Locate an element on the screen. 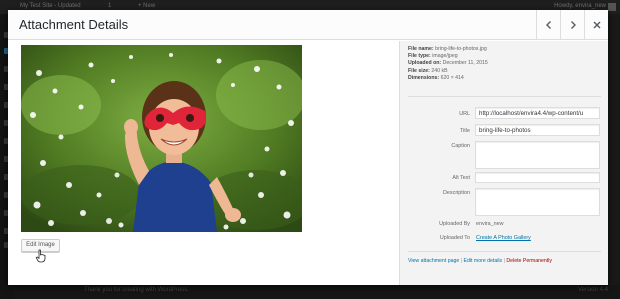 This screenshot has height=299, width=620. modal-header: Attachment Details is located at coordinates (308, 25).